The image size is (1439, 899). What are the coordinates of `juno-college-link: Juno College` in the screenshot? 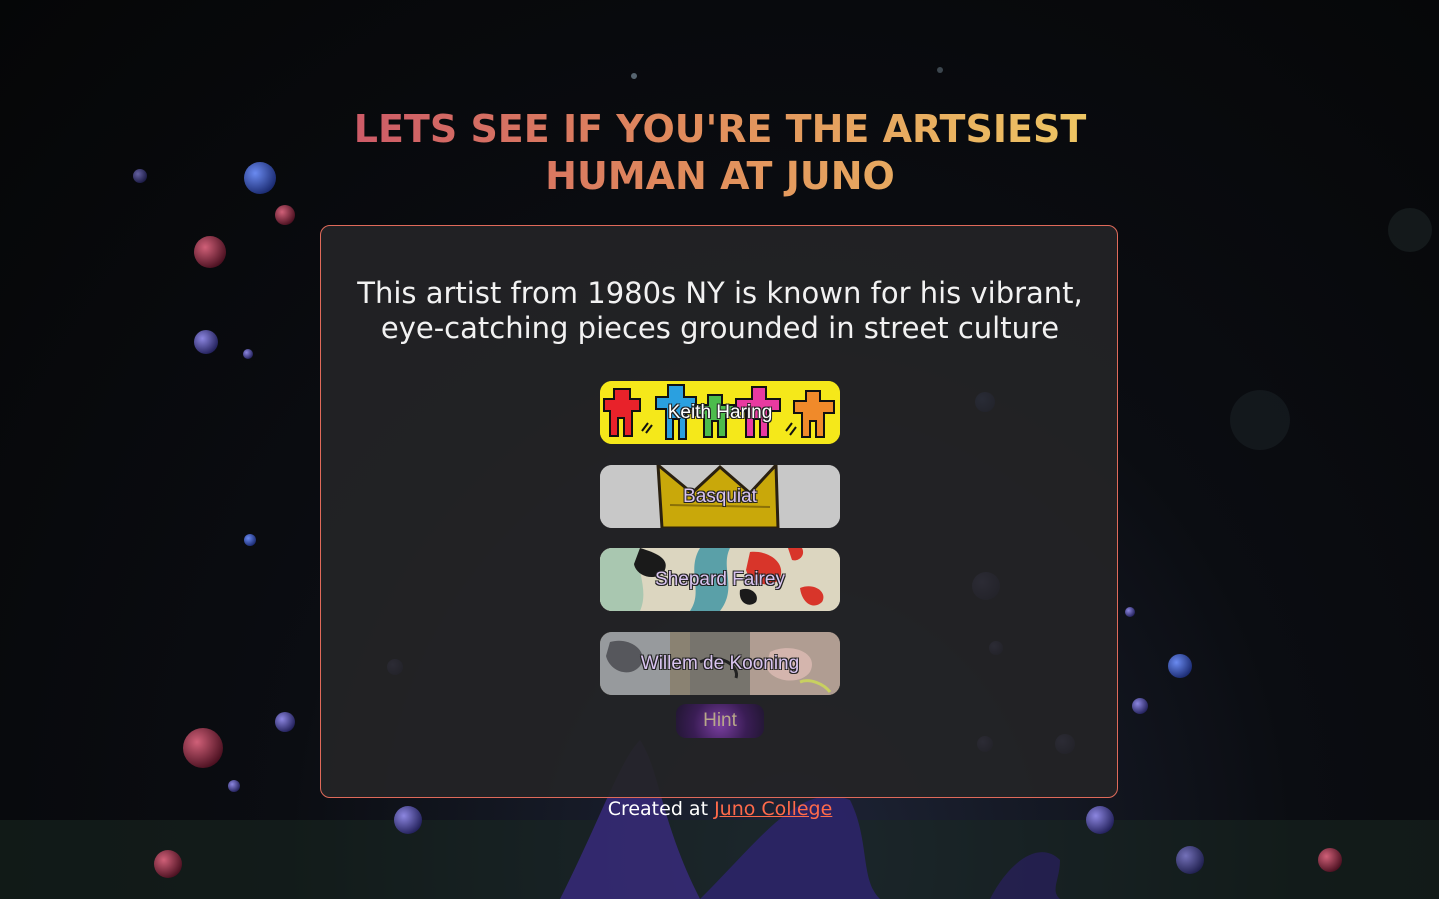 It's located at (773, 809).